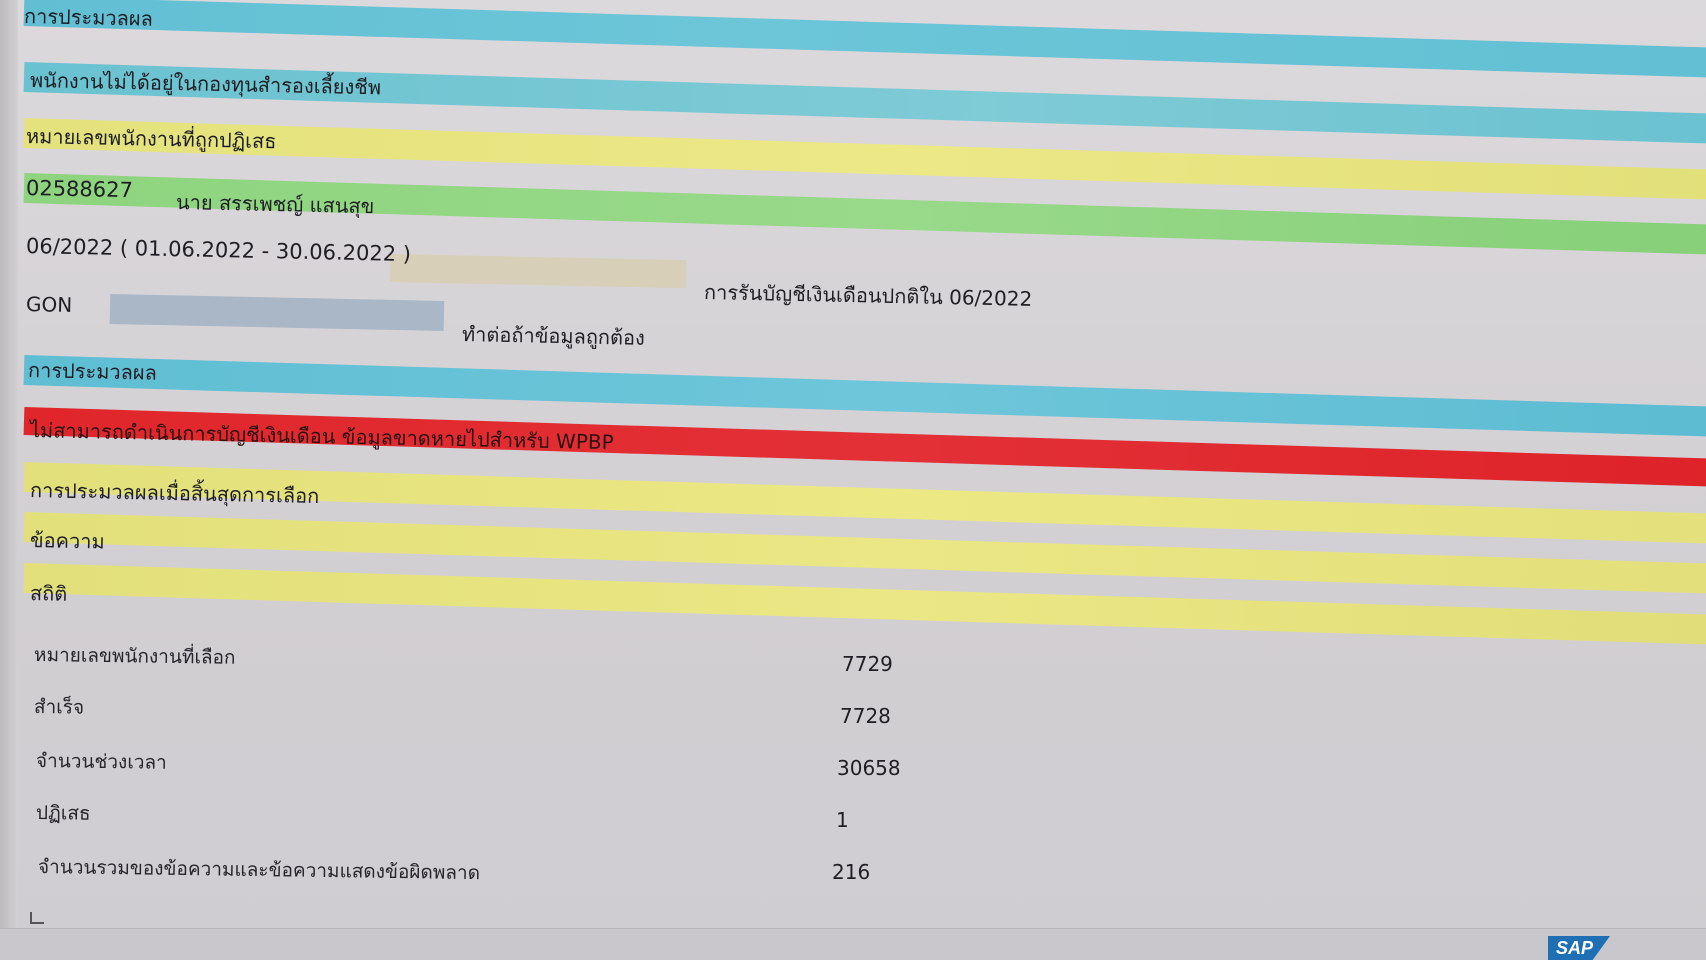 Image resolution: width=1706 pixels, height=960 pixels. What do you see at coordinates (92, 371) in the screenshot?
I see `processing-heading-2: การประมวลผล` at bounding box center [92, 371].